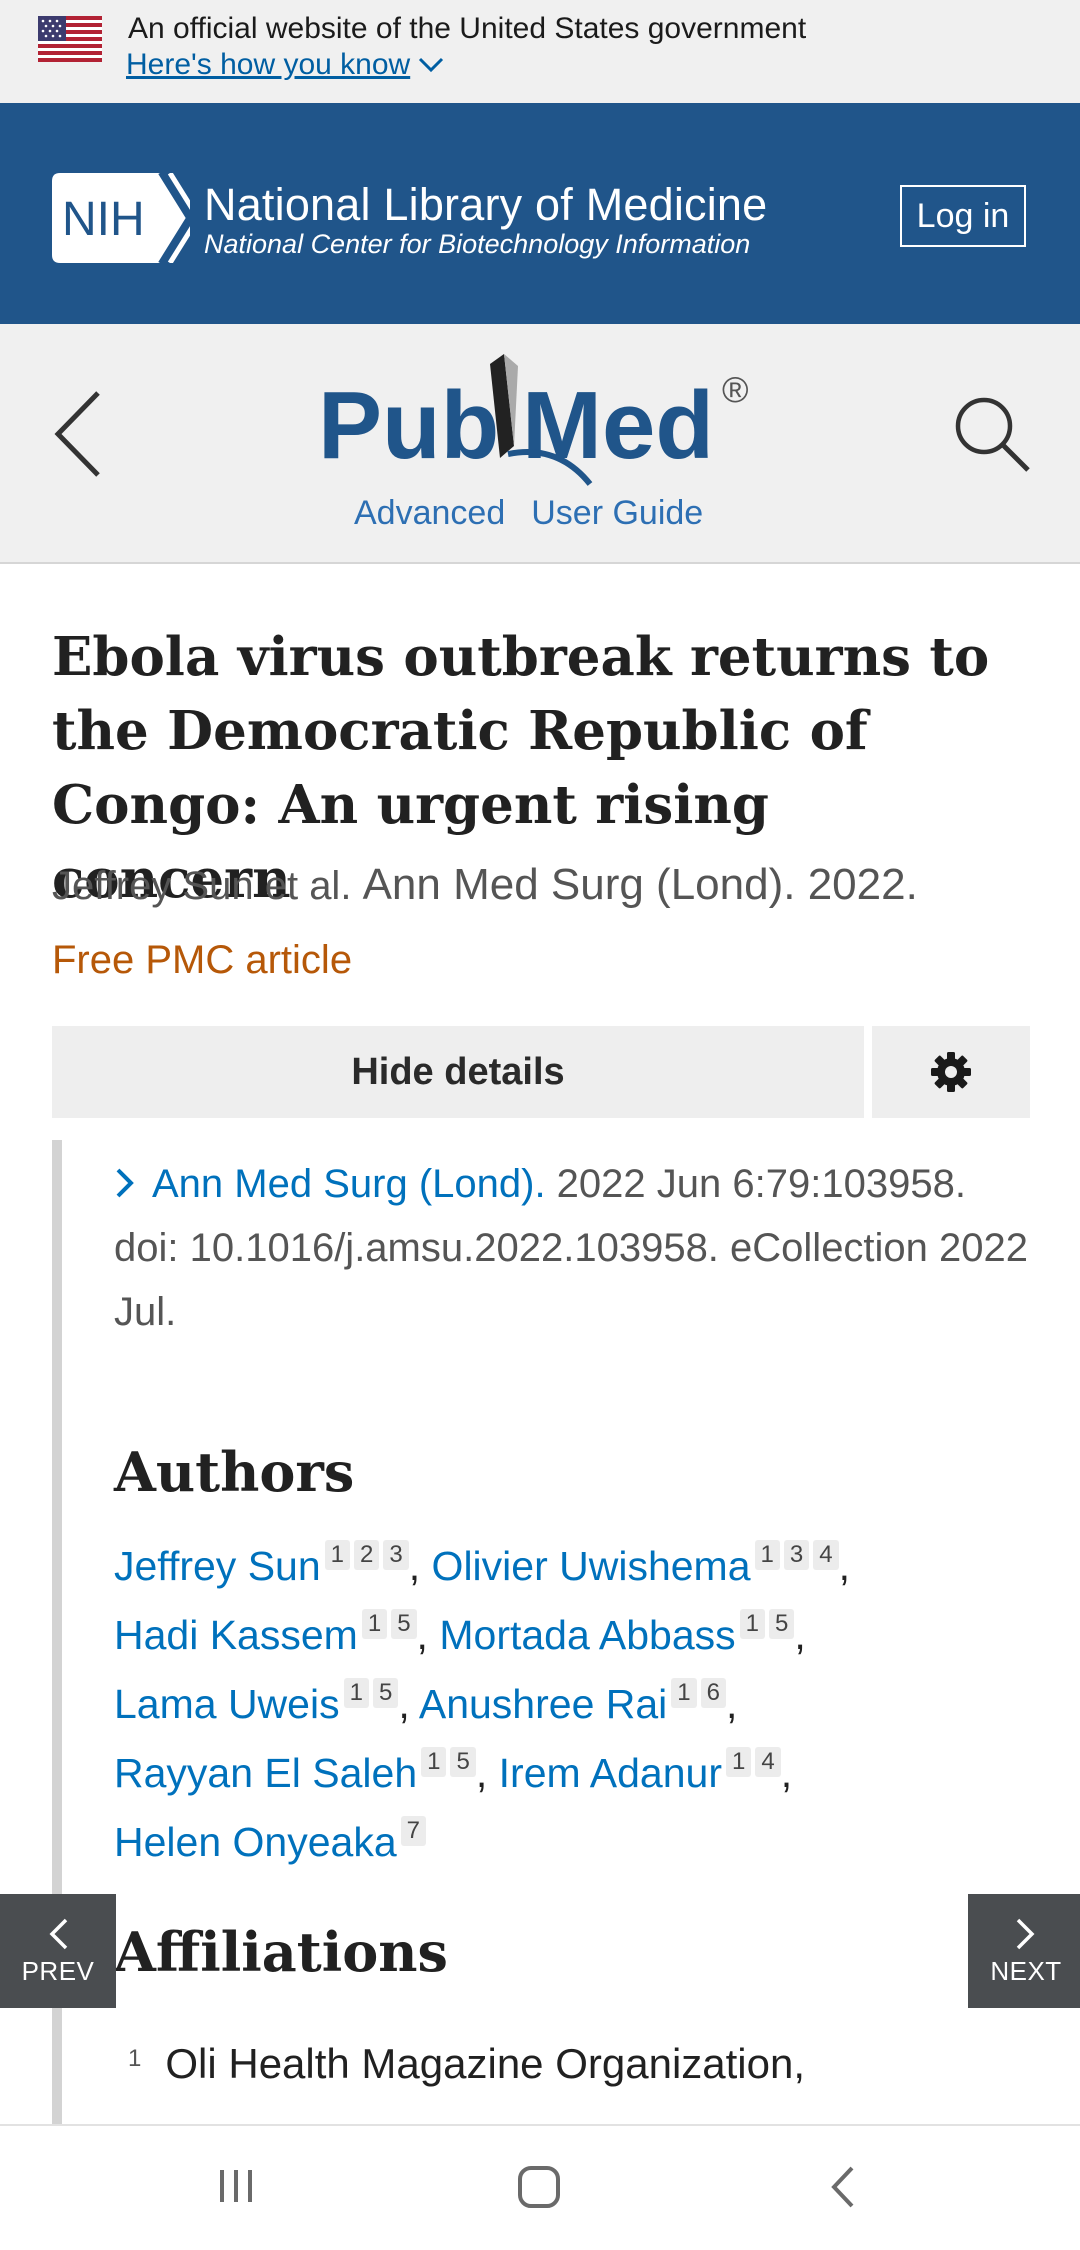 Image resolution: width=1080 pixels, height=2250 pixels. What do you see at coordinates (408, 425) in the screenshot?
I see `pubmed-logo-pub: Pub` at bounding box center [408, 425].